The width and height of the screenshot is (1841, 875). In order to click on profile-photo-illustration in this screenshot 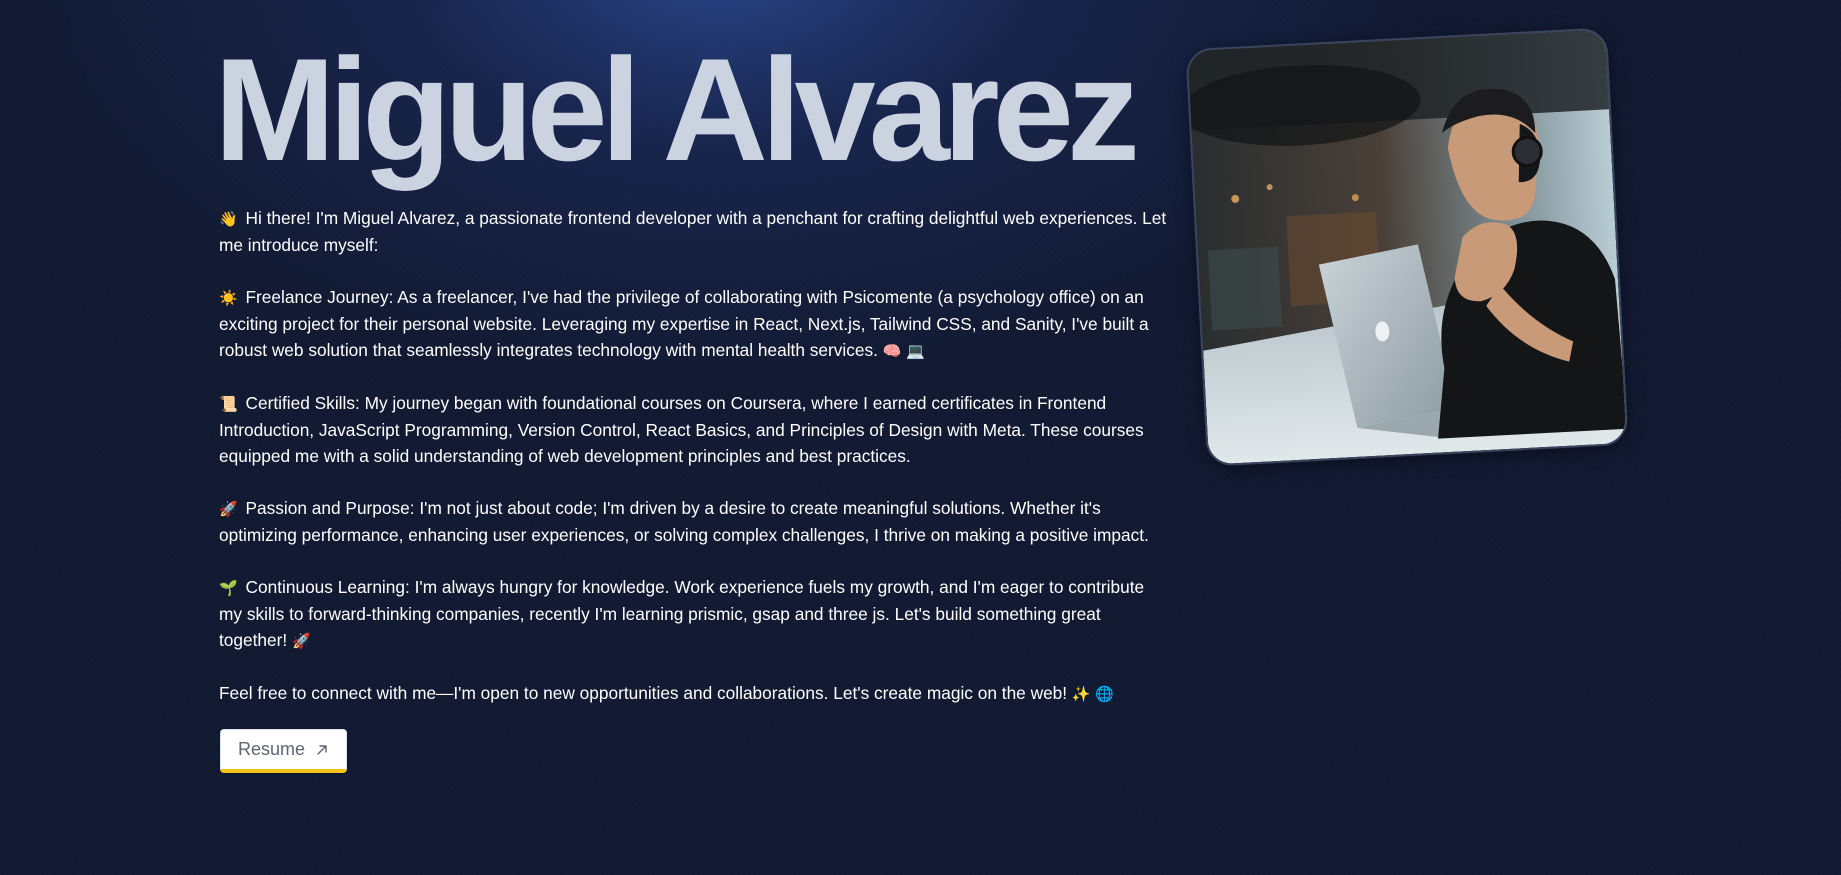, I will do `click(1407, 247)`.